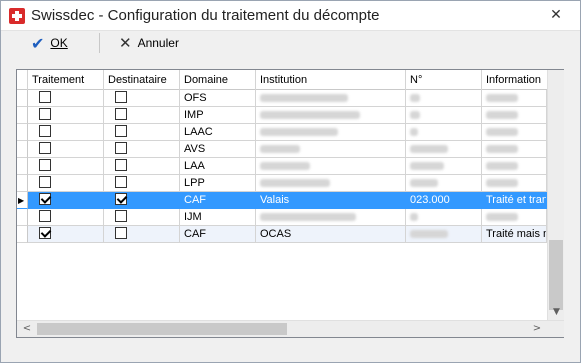 The height and width of the screenshot is (363, 581). Describe the element at coordinates (27, 329) in the screenshot. I see `scroll-left-arrow-icon: <` at that location.